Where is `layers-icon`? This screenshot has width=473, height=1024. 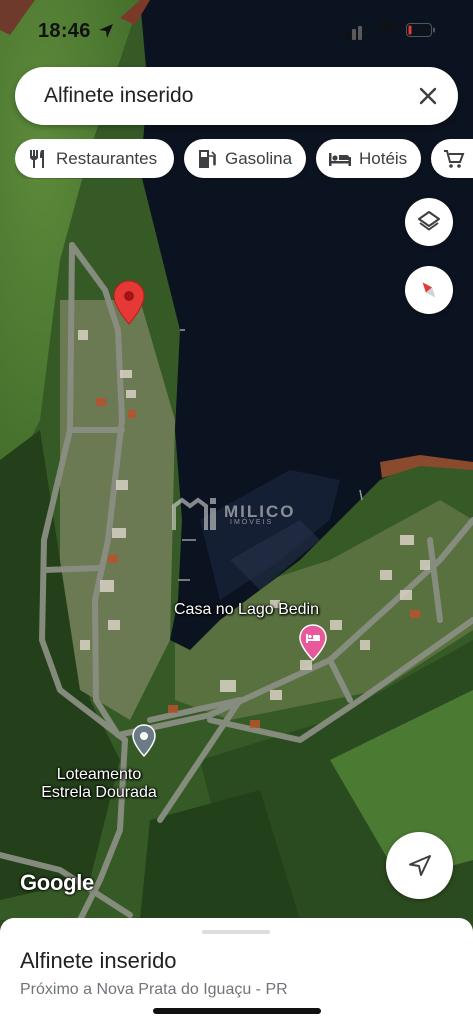
layers-icon is located at coordinates (429, 221).